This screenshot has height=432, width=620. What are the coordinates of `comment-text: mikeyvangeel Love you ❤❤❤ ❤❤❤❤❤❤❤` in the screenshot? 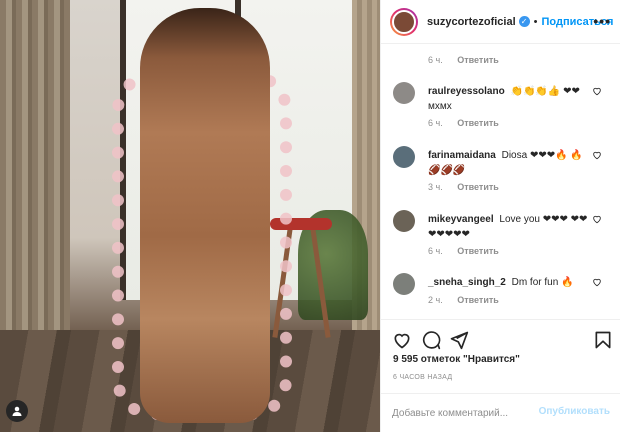 It's located at (508, 227).